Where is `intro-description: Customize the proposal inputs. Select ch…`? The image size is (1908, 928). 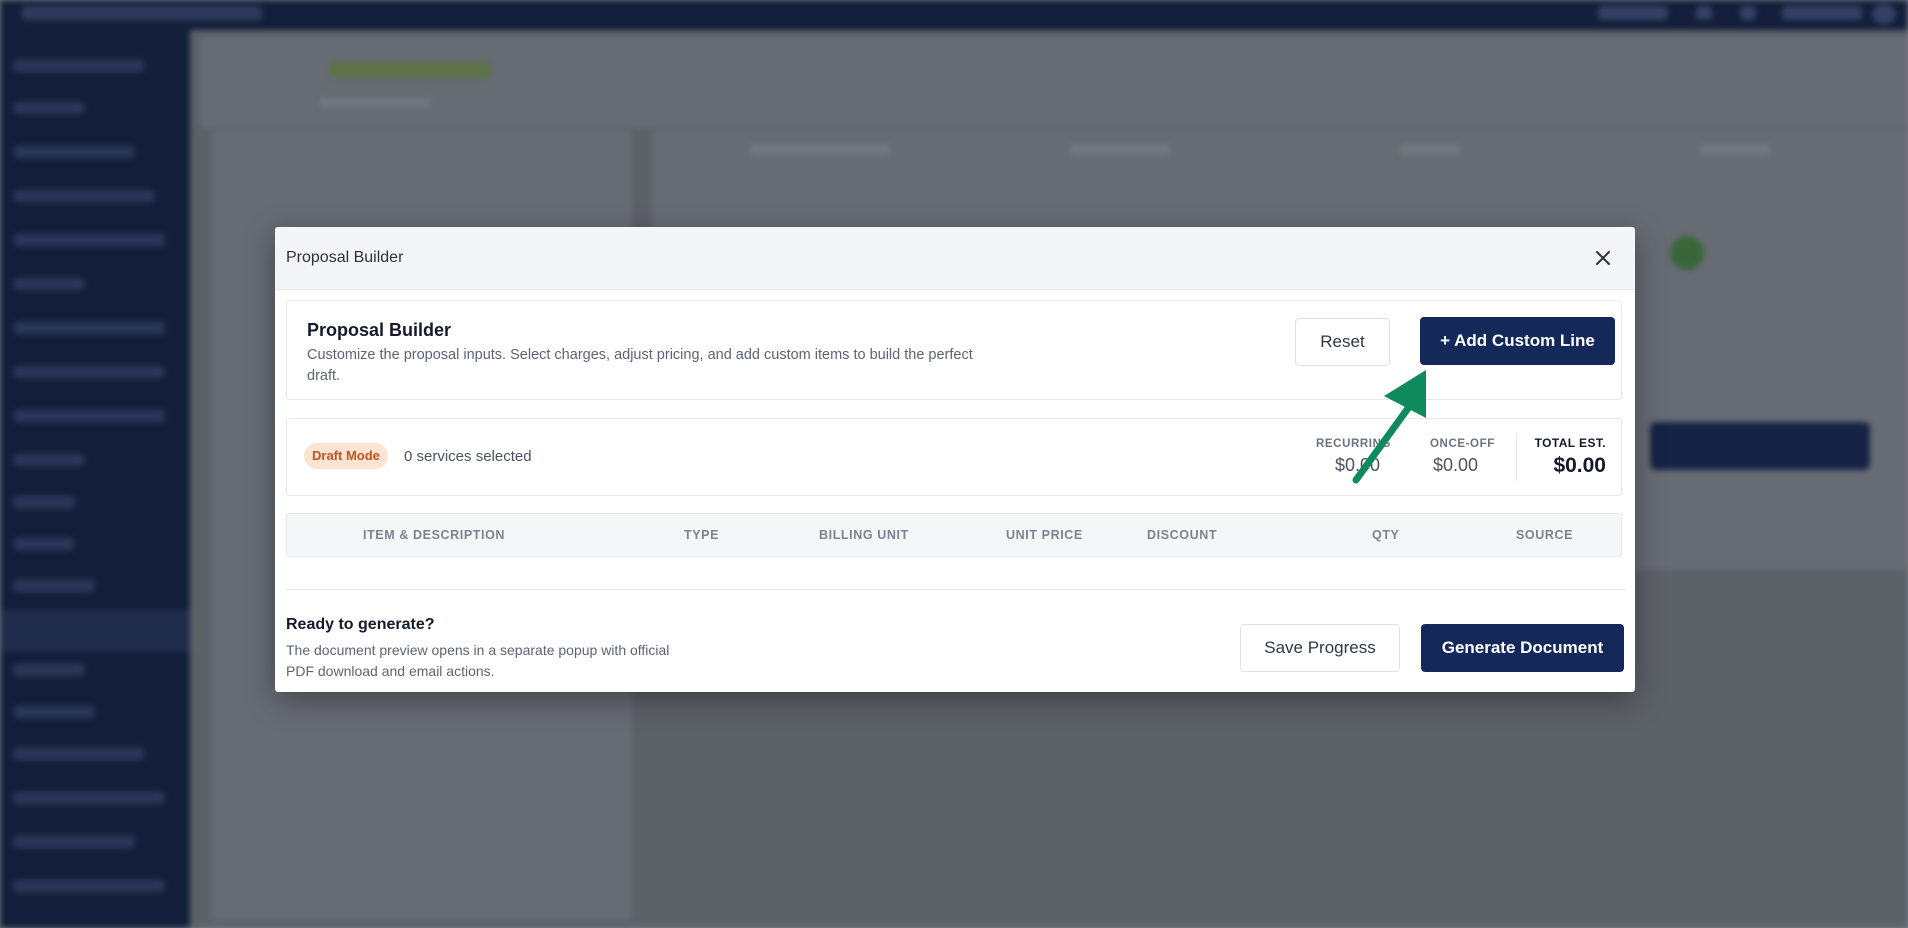 intro-description: Customize the proposal inputs. Select ch… is located at coordinates (640, 365).